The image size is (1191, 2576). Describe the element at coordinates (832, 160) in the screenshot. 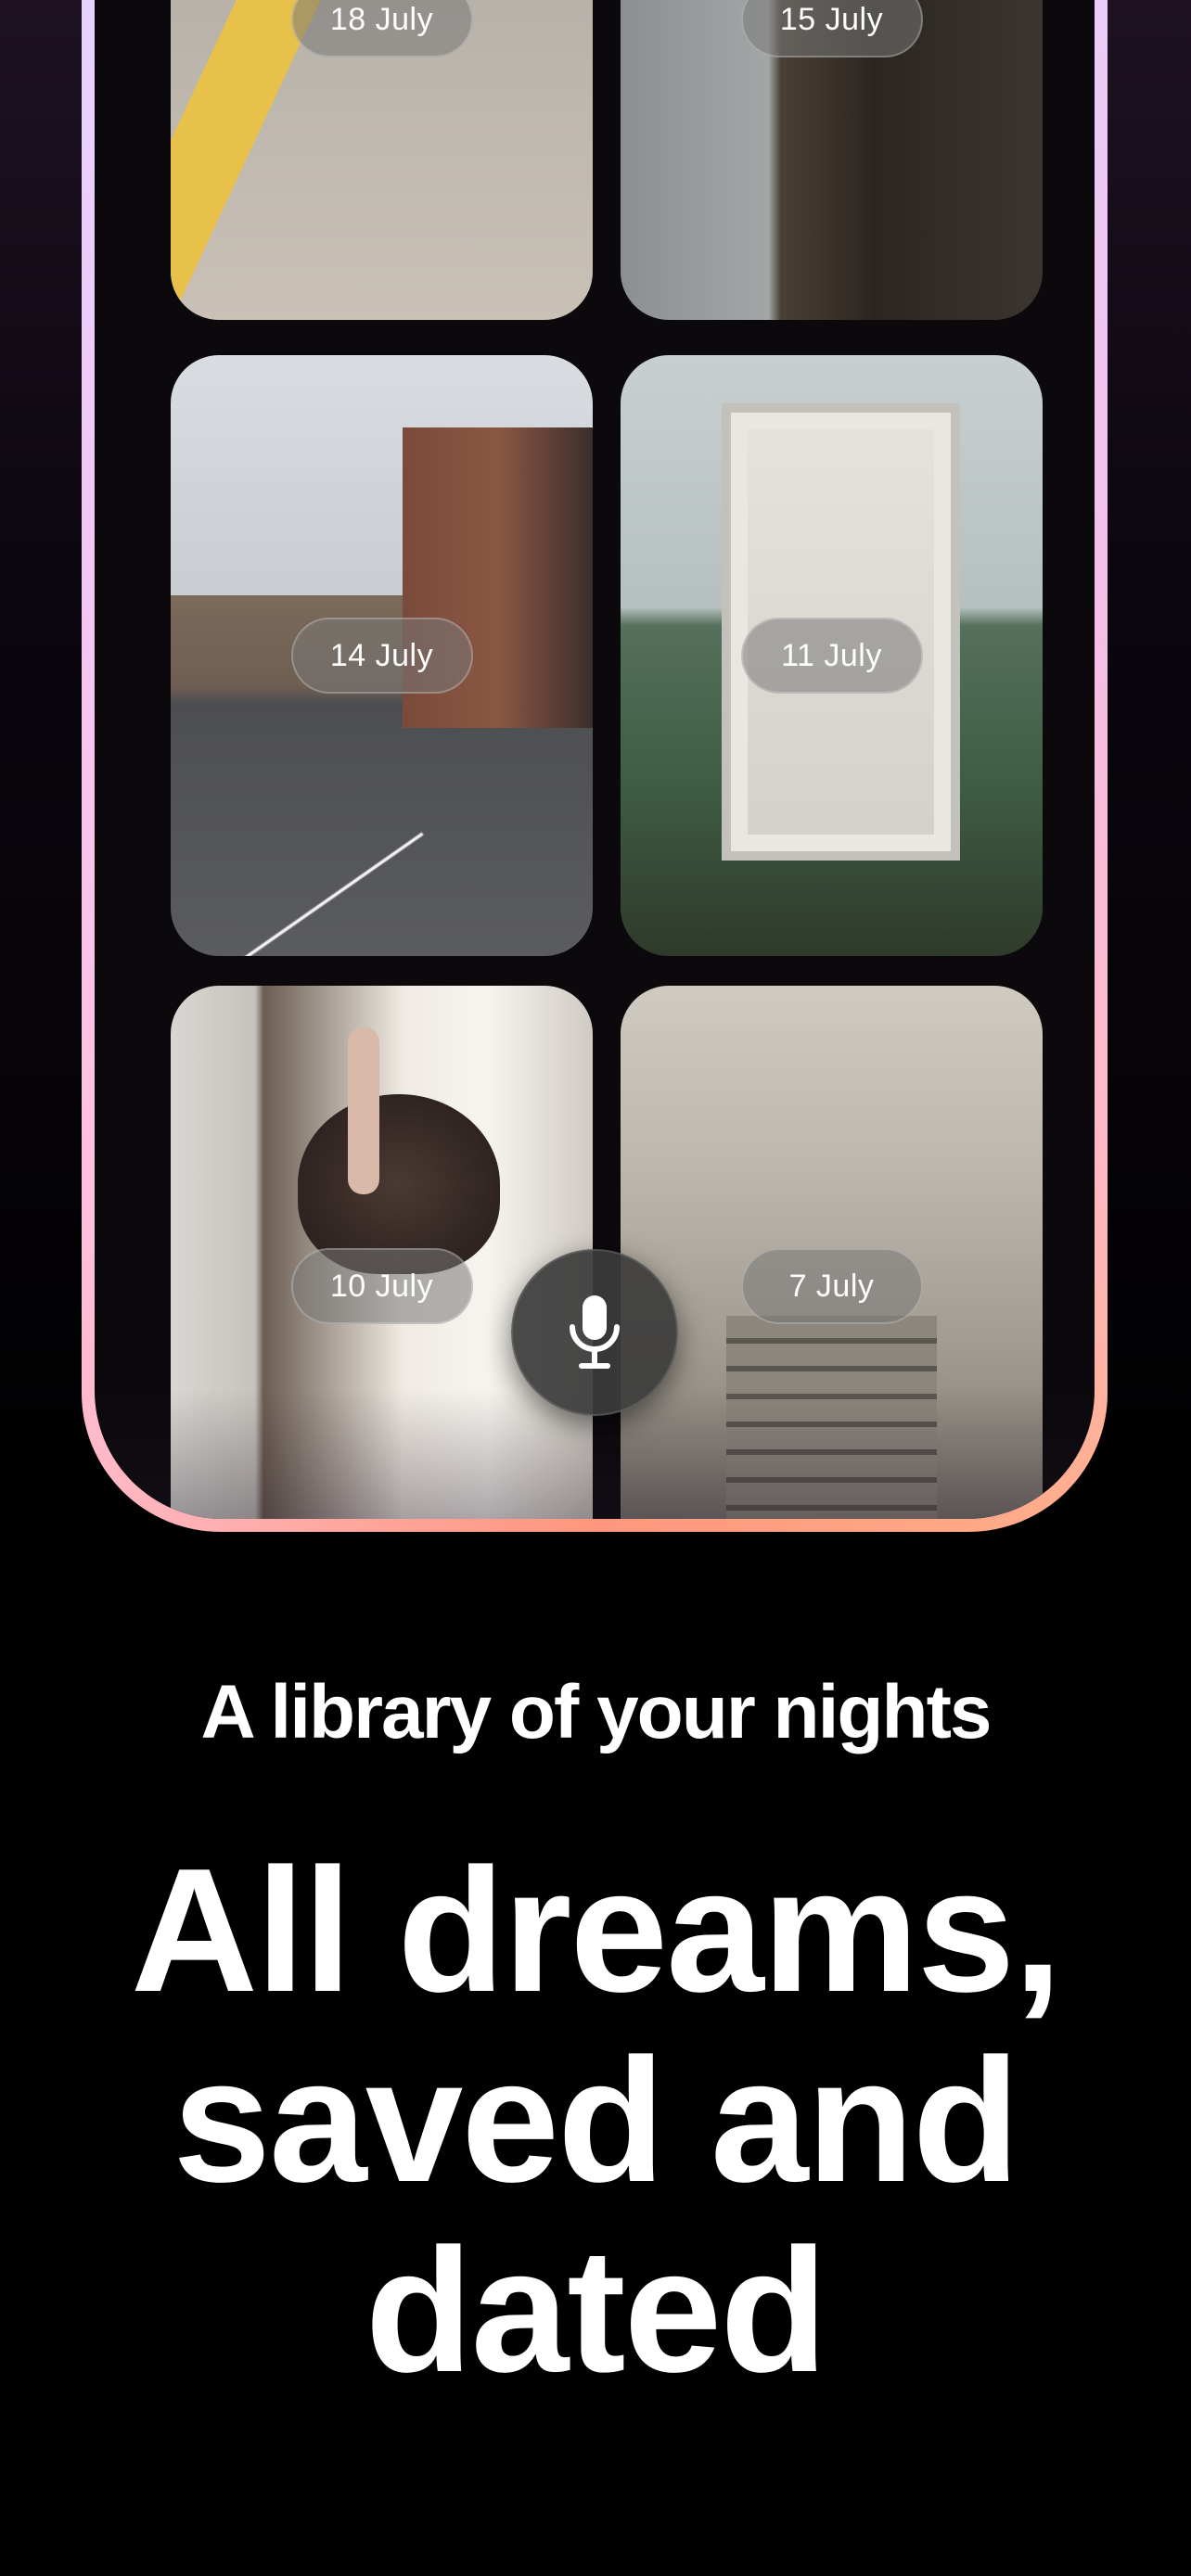

I see `dream-card-15-july: 15 July` at that location.